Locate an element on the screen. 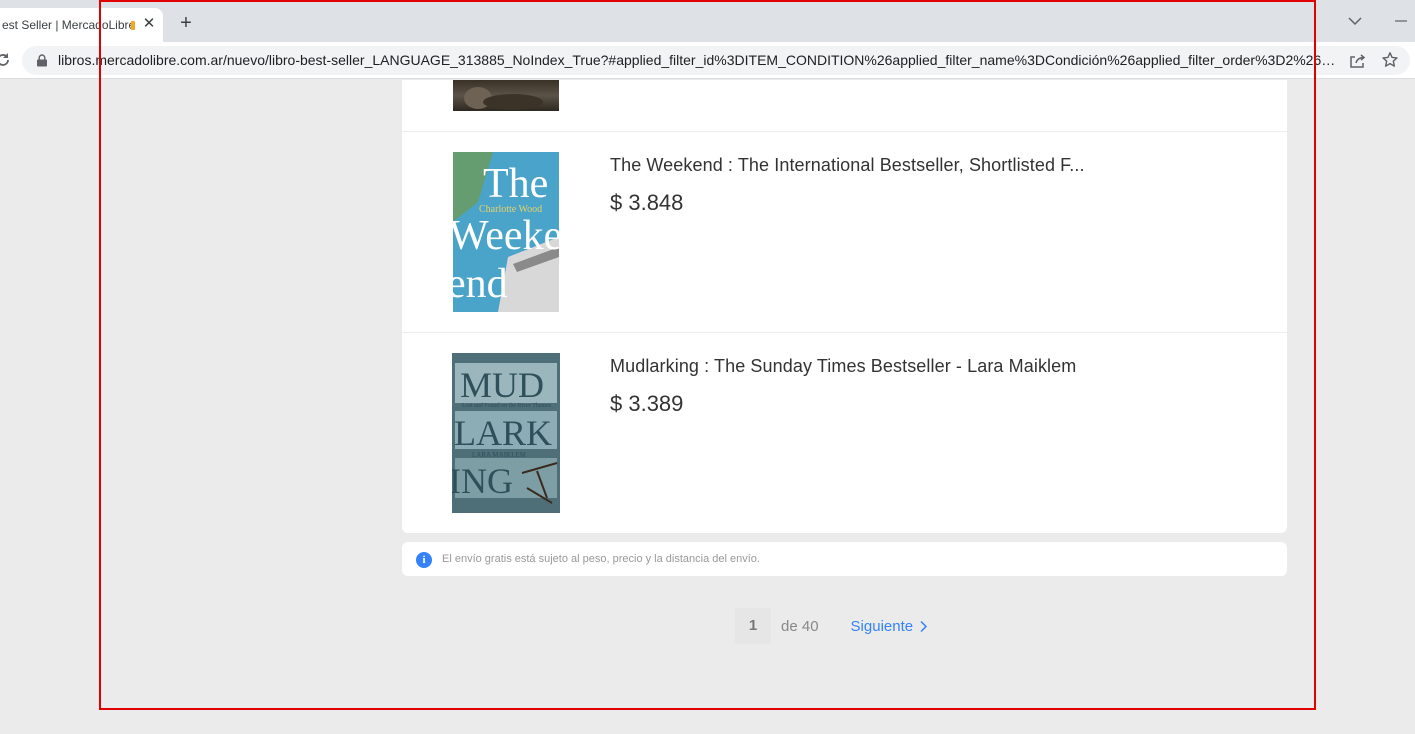  info-icon: i is located at coordinates (424, 560).